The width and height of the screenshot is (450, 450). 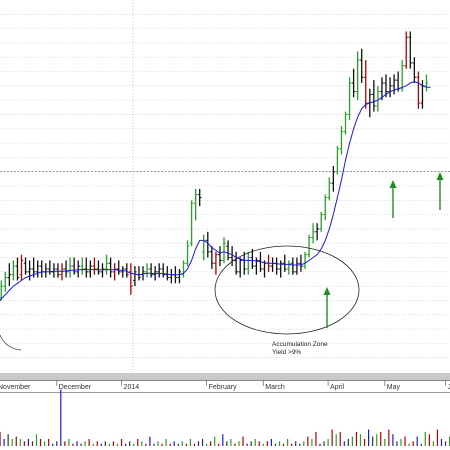 I want to click on x-tick-label: April, so click(x=337, y=387).